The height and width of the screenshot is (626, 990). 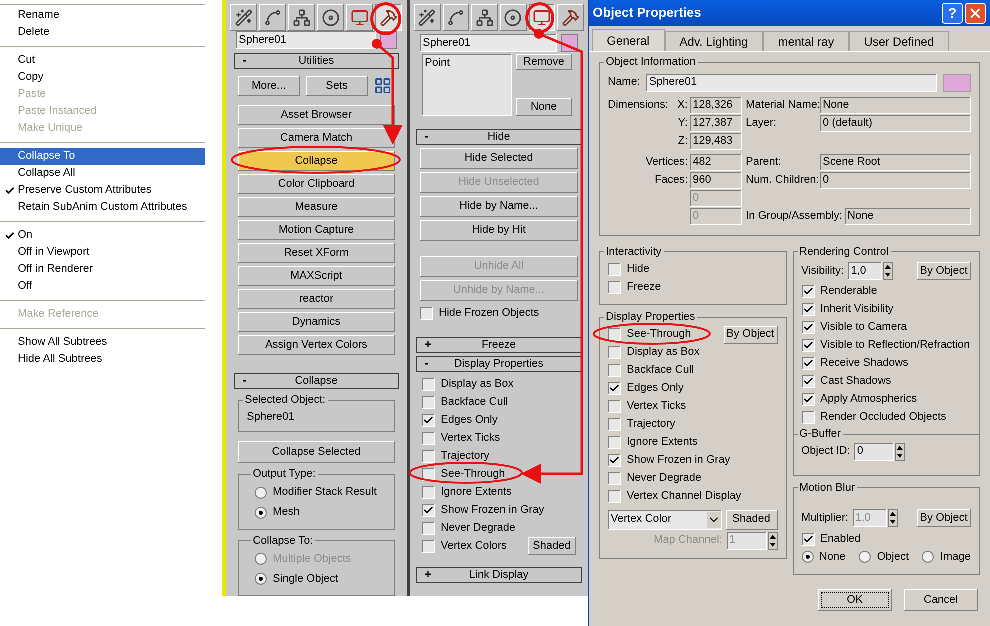 What do you see at coordinates (665, 520) in the screenshot?
I see `vertex-color-dropdown: Vertex Color` at bounding box center [665, 520].